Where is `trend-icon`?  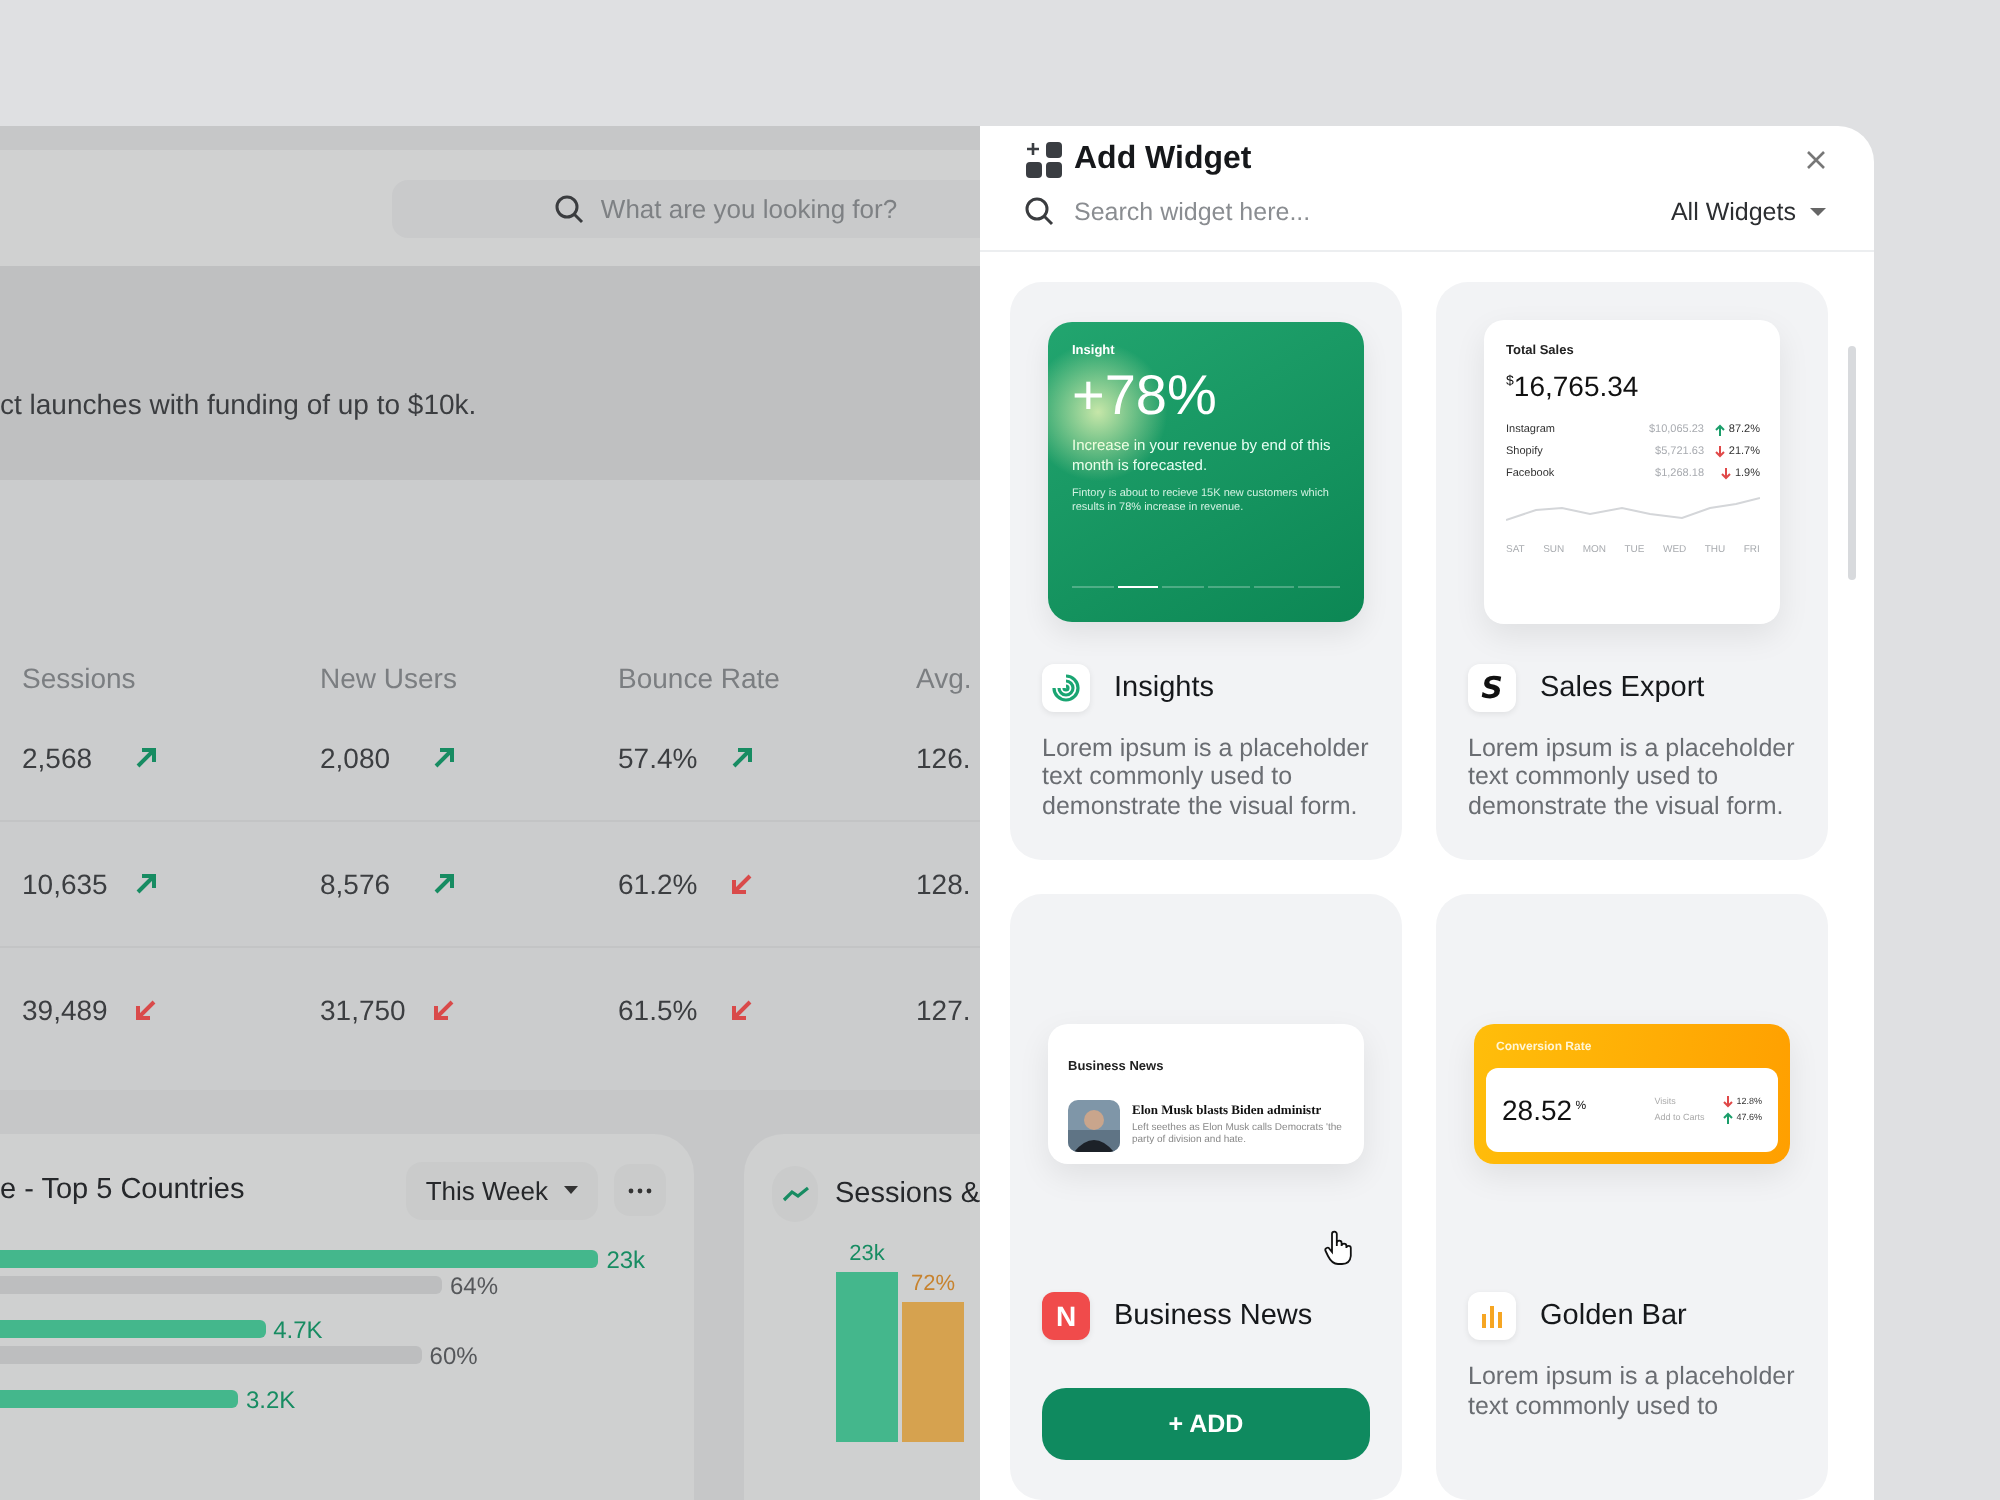
trend-icon is located at coordinates (795, 1194).